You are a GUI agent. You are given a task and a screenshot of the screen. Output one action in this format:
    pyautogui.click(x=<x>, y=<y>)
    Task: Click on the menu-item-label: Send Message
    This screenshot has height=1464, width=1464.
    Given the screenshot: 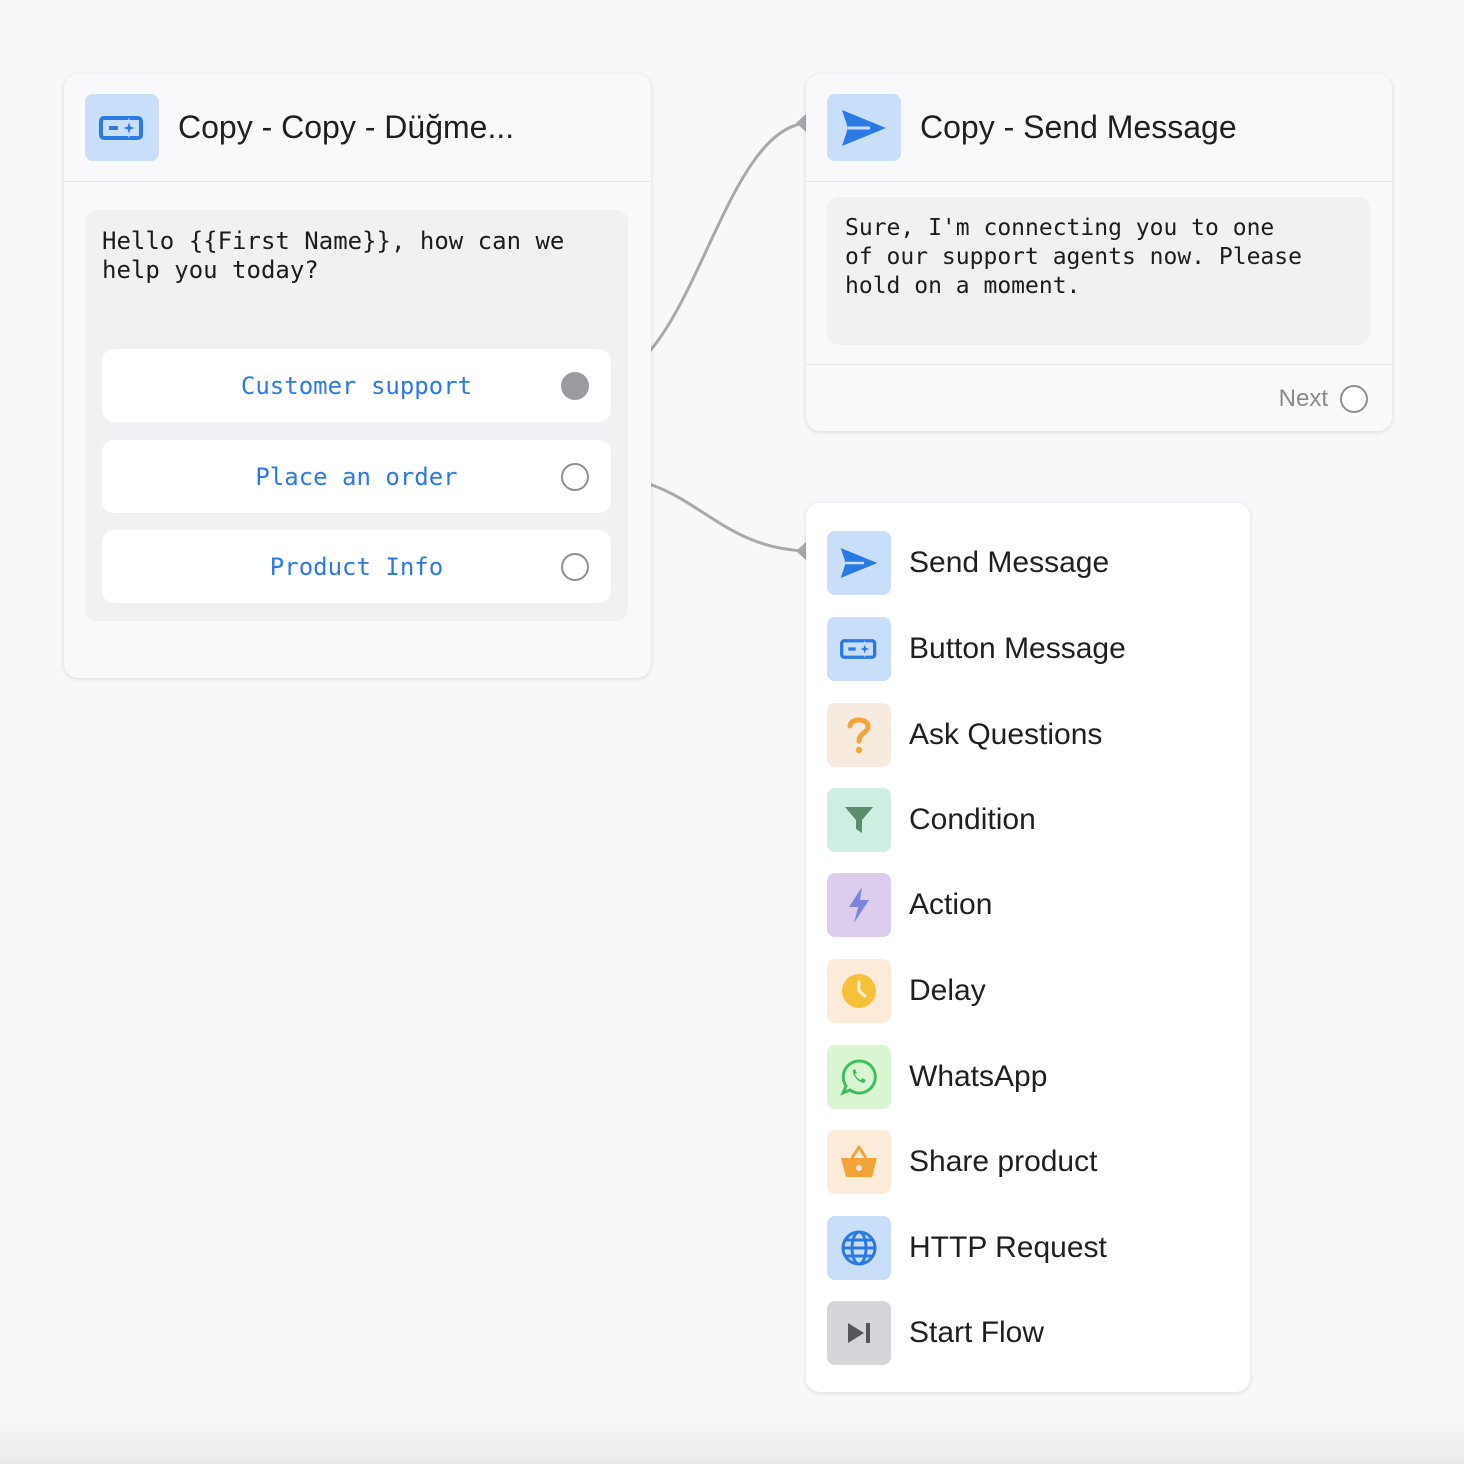 What is the action you would take?
    pyautogui.click(x=1009, y=562)
    